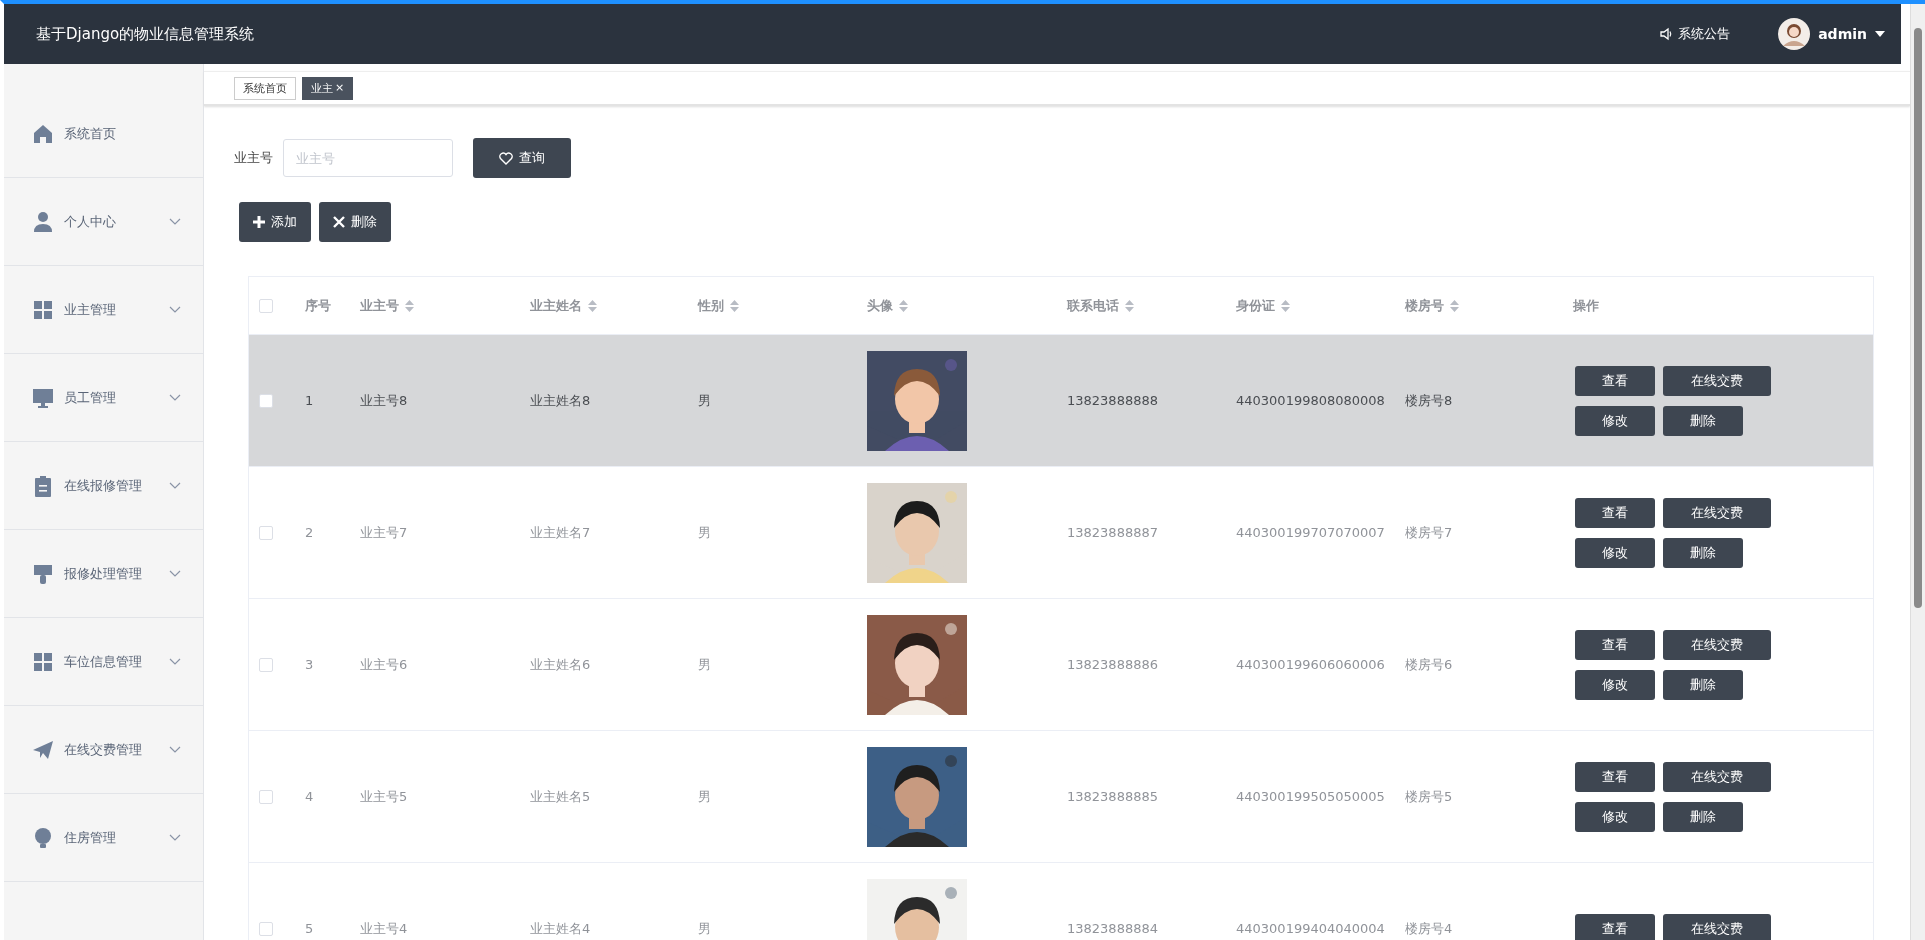  I want to click on table-cell: 1, so click(309, 400).